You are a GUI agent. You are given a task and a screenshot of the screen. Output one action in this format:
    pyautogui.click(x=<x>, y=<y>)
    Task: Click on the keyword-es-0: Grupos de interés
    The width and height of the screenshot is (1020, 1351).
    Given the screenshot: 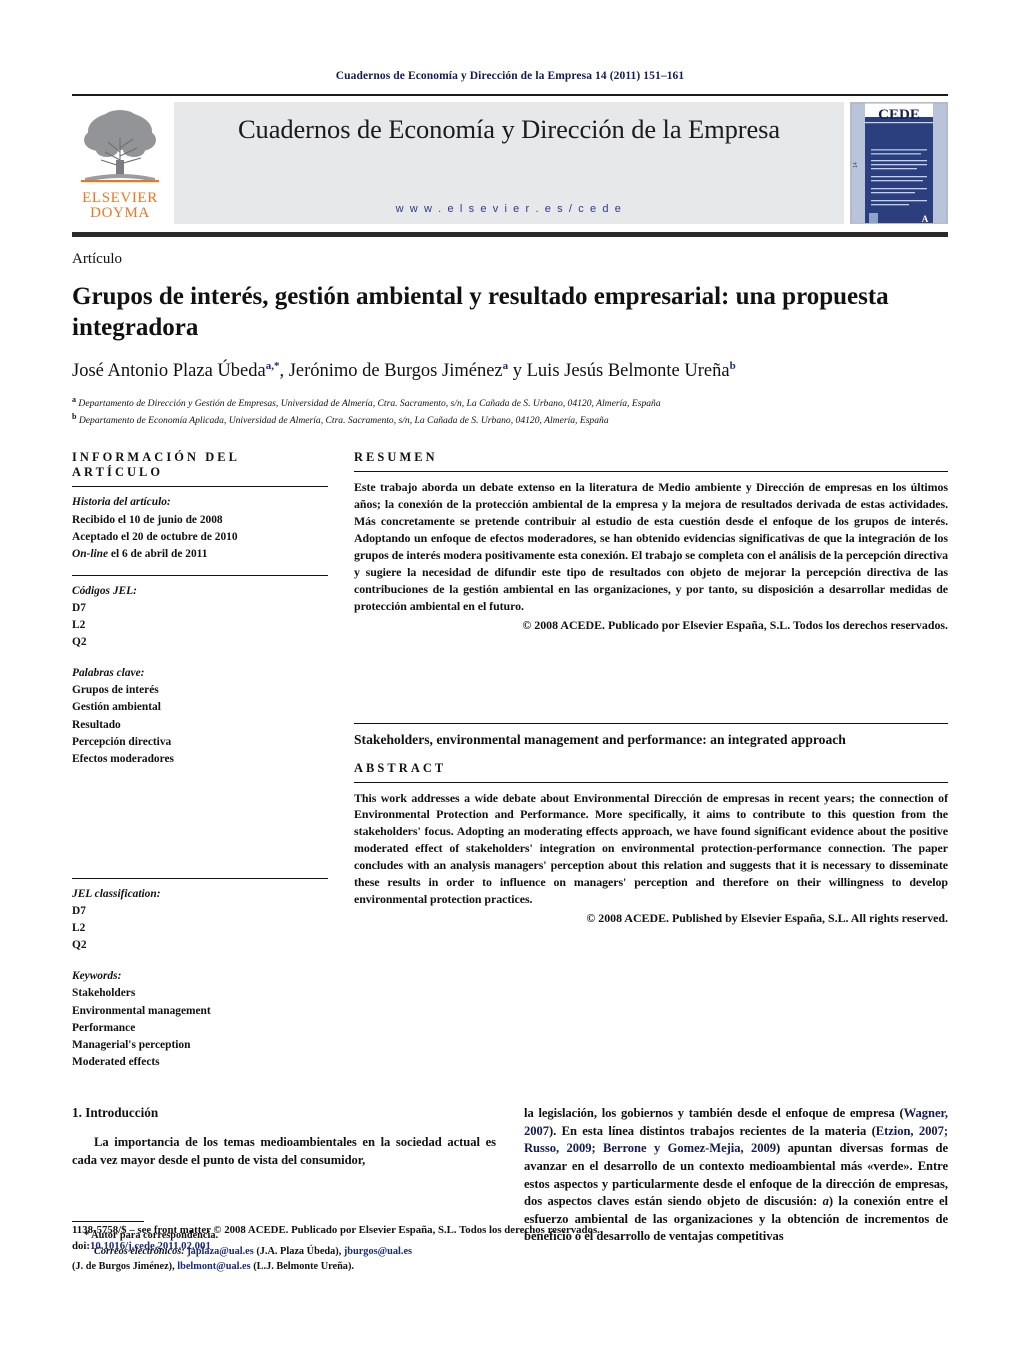 What is the action you would take?
    pyautogui.click(x=115, y=690)
    